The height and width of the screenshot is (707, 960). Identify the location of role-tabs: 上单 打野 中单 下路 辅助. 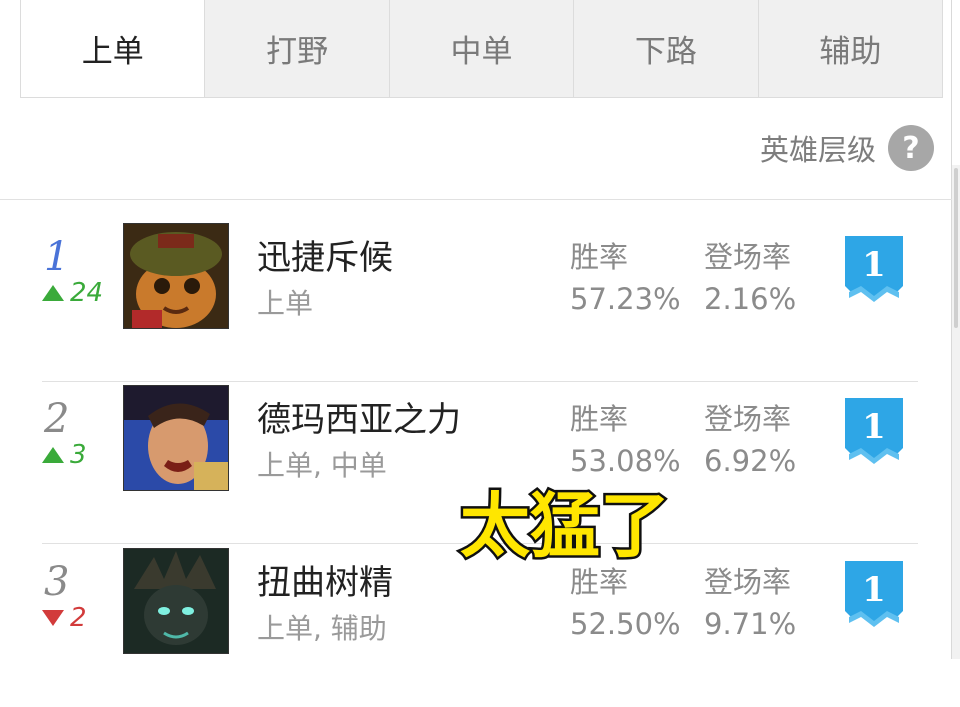
(481, 49).